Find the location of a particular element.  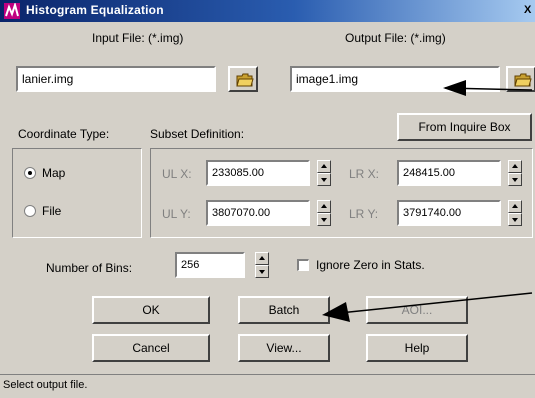

input-file-field: lanier.img is located at coordinates (116, 79).